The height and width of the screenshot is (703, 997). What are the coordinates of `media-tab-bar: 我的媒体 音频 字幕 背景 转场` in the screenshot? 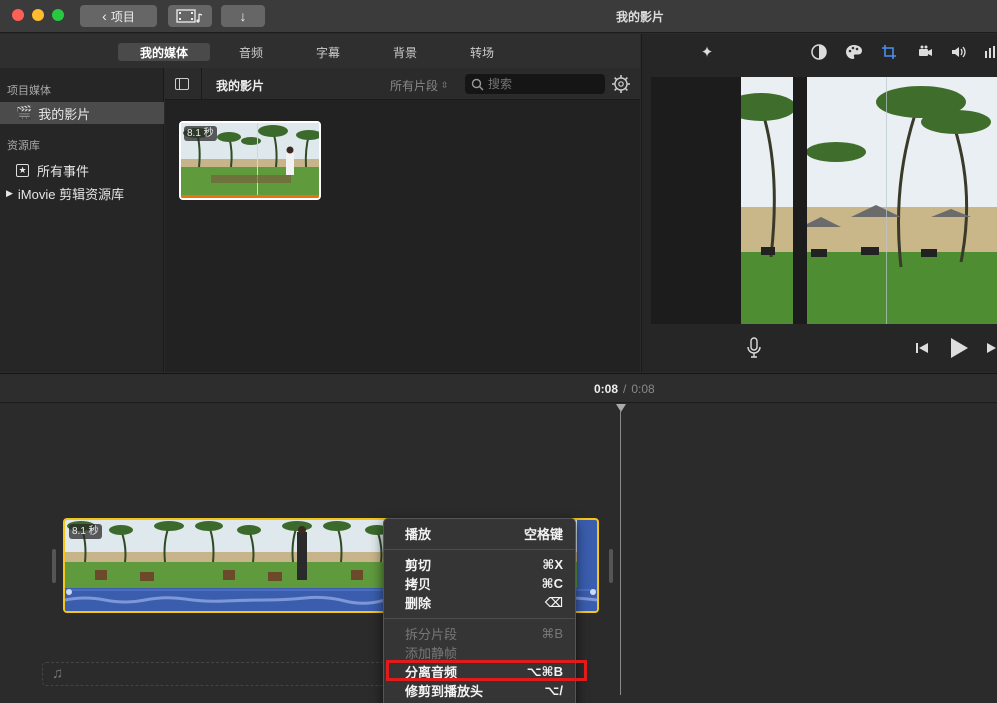 It's located at (320, 51).